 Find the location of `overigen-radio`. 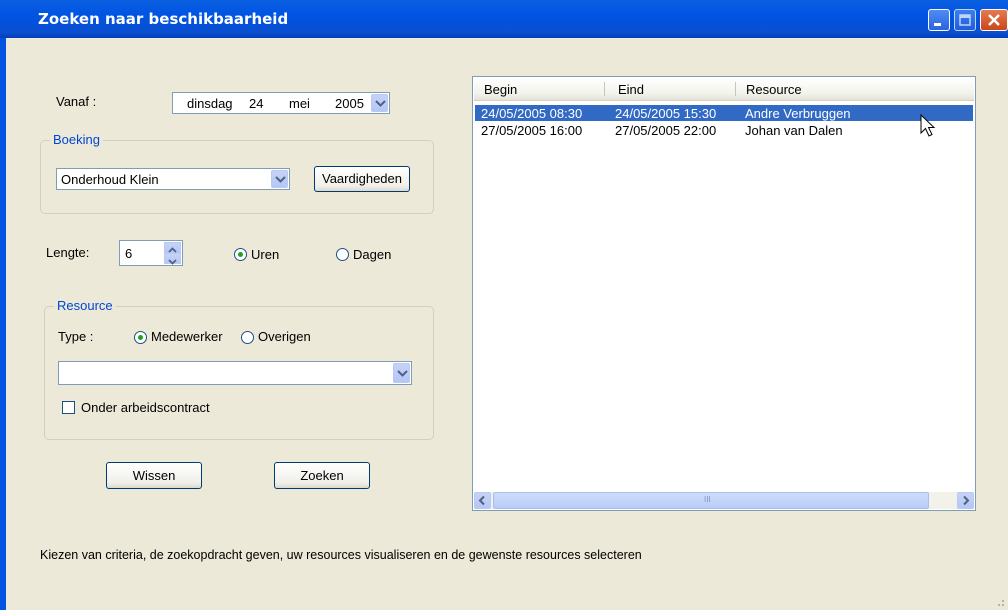

overigen-radio is located at coordinates (247, 337).